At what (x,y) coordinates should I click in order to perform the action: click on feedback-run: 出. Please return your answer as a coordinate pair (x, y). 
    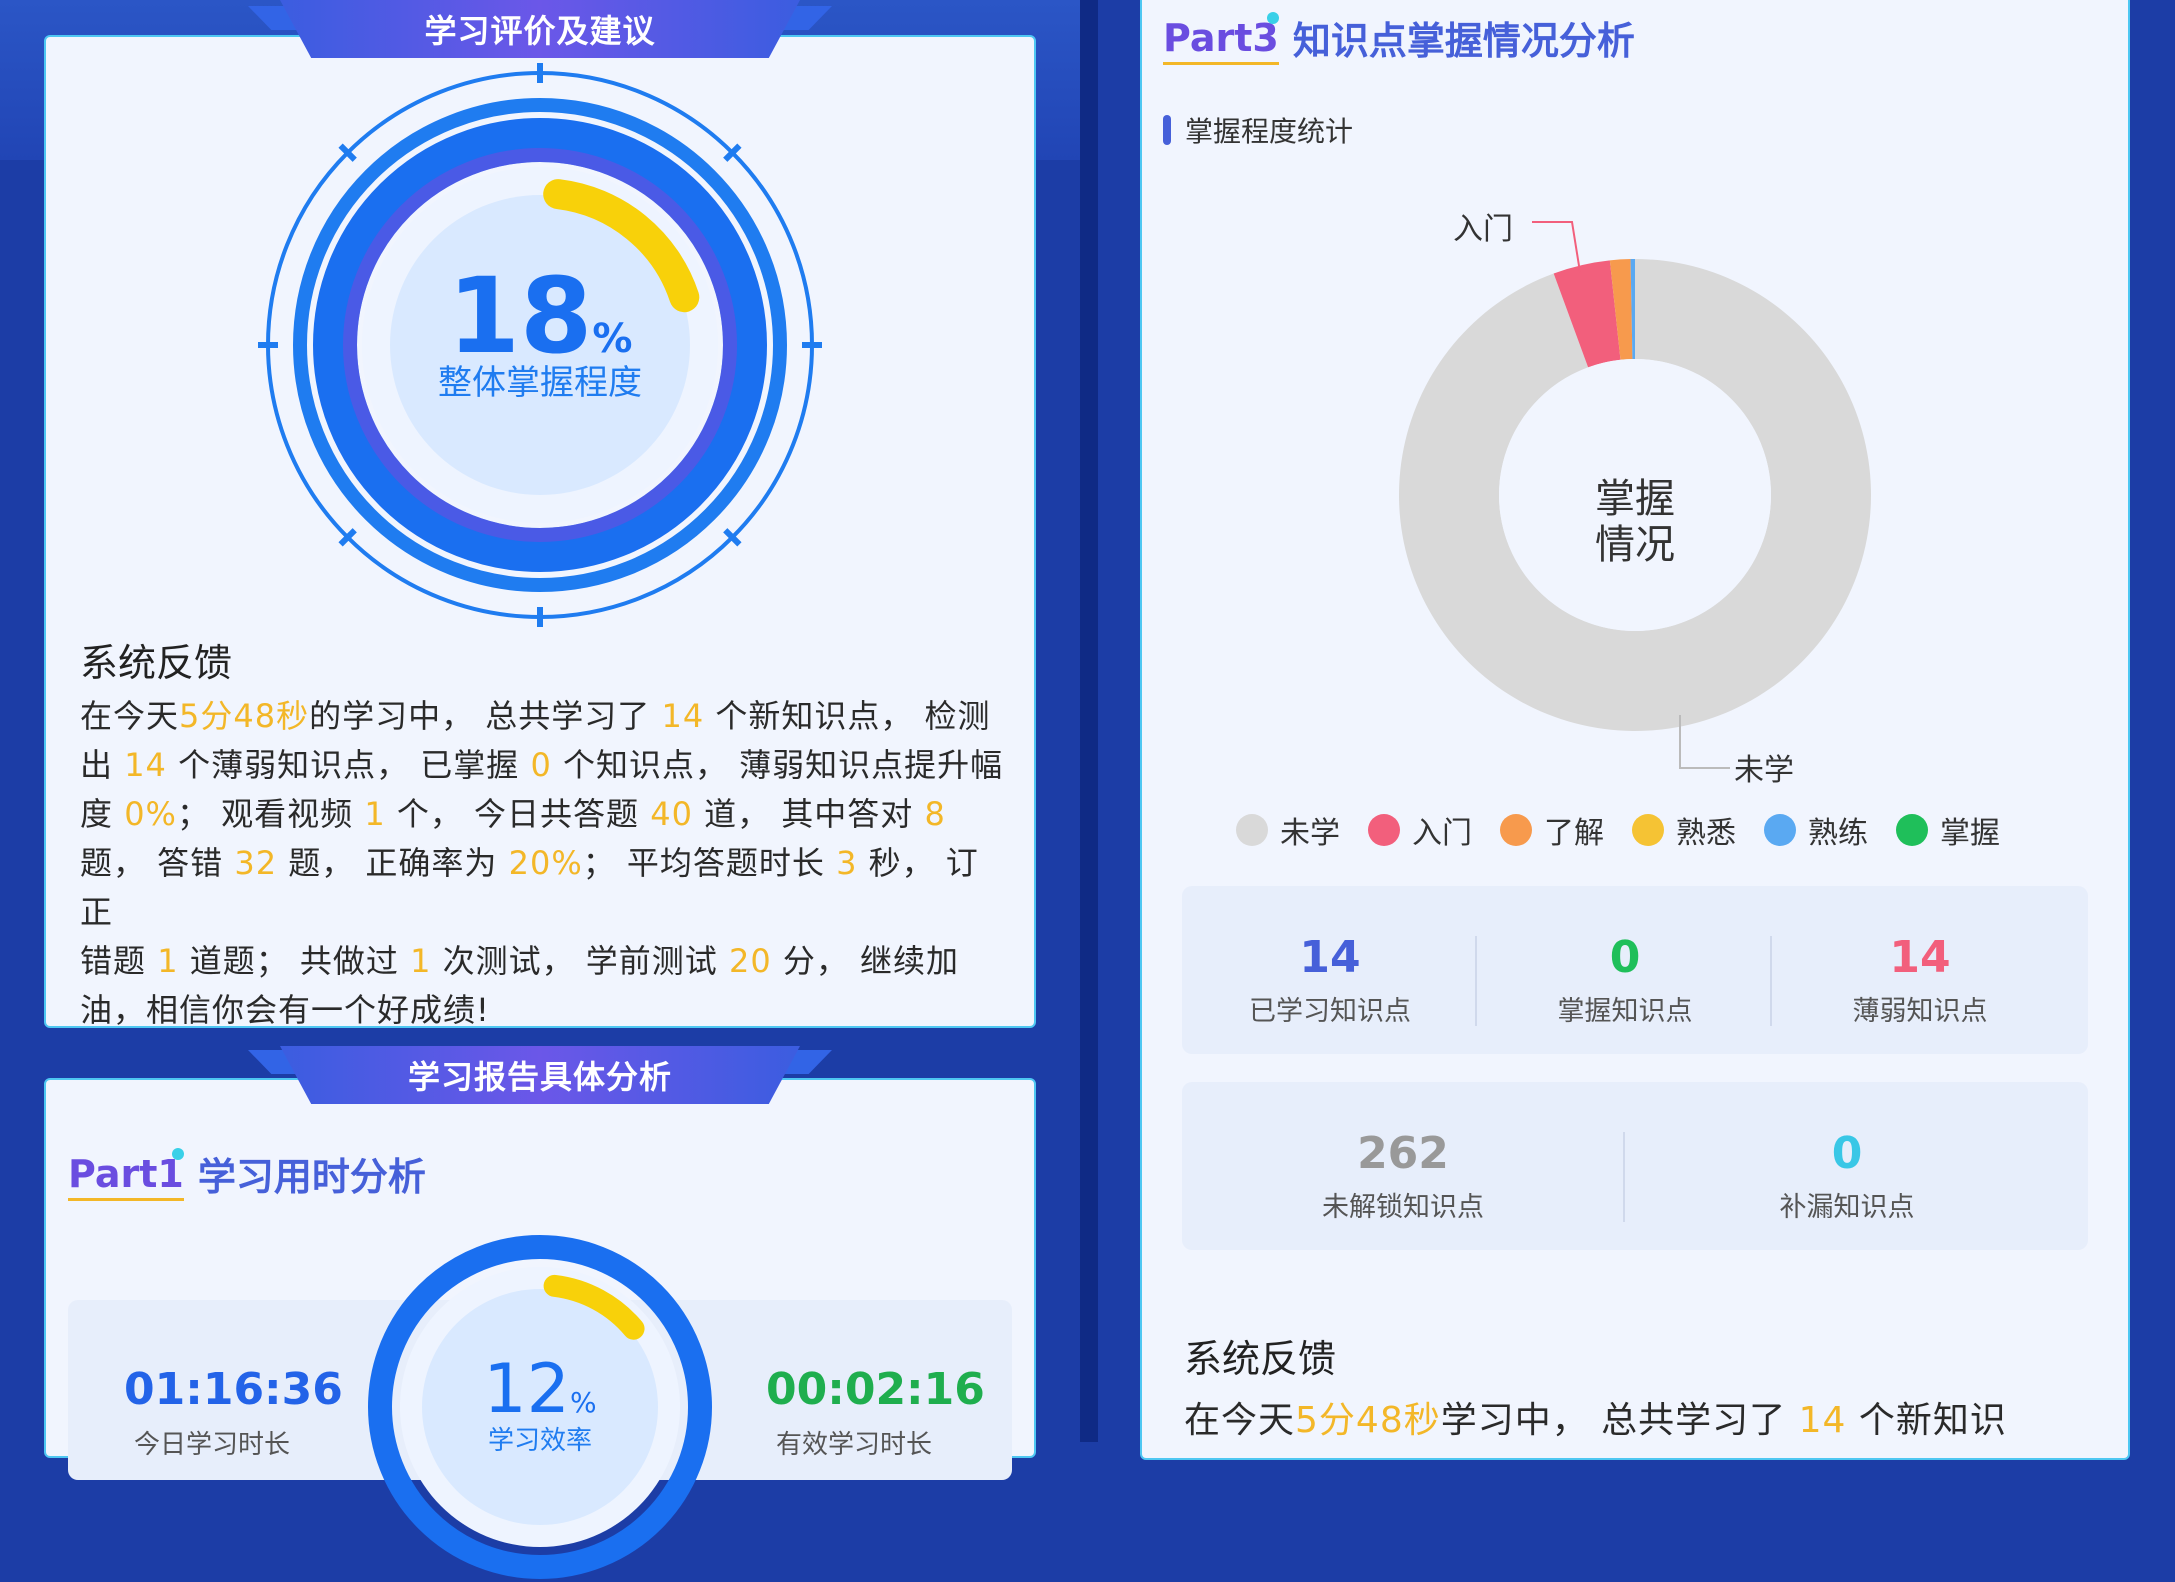
    Looking at the image, I should click on (102, 765).